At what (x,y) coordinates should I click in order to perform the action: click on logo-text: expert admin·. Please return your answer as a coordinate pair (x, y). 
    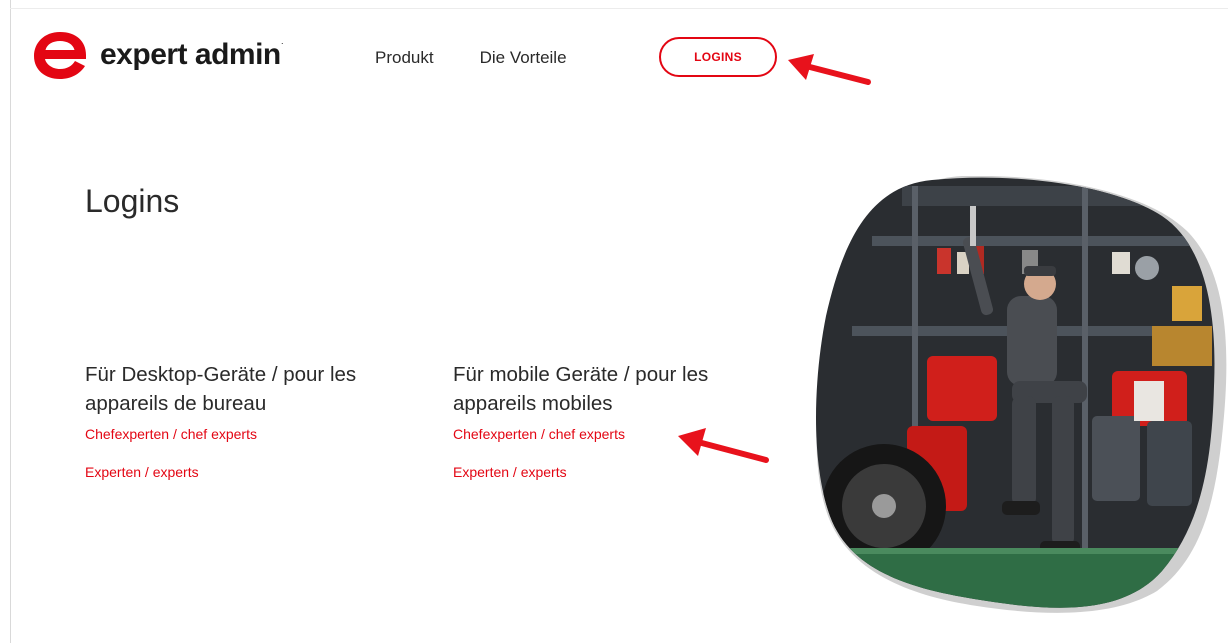
    Looking at the image, I should click on (192, 54).